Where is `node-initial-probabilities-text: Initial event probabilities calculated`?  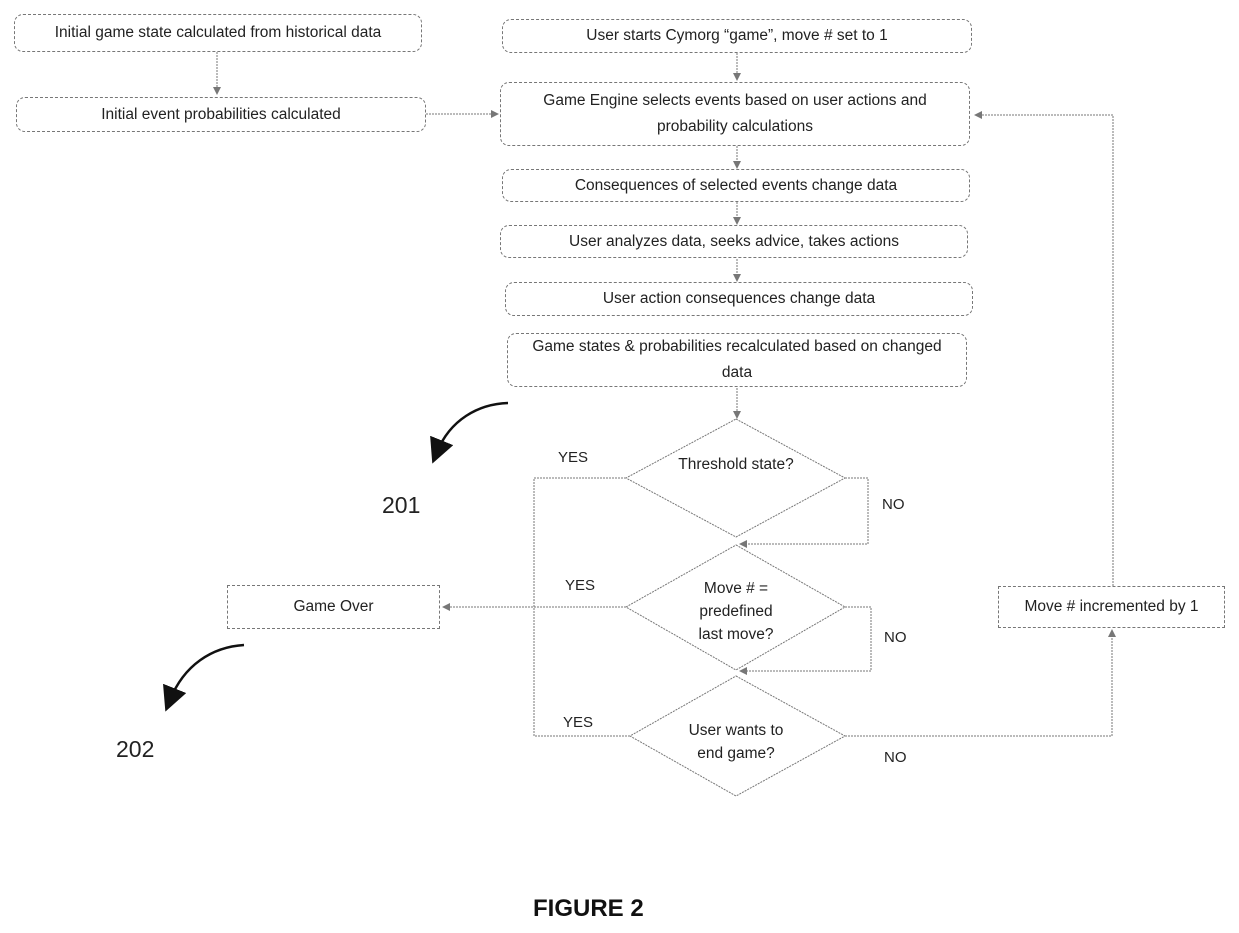
node-initial-probabilities-text: Initial event probabilities calculated is located at coordinates (221, 114).